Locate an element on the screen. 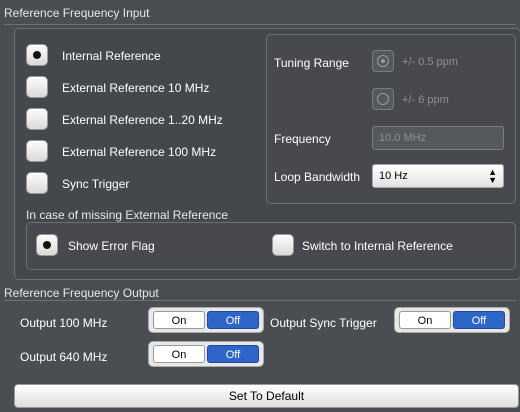  output-640mhz-toggle: On Off is located at coordinates (206, 354).